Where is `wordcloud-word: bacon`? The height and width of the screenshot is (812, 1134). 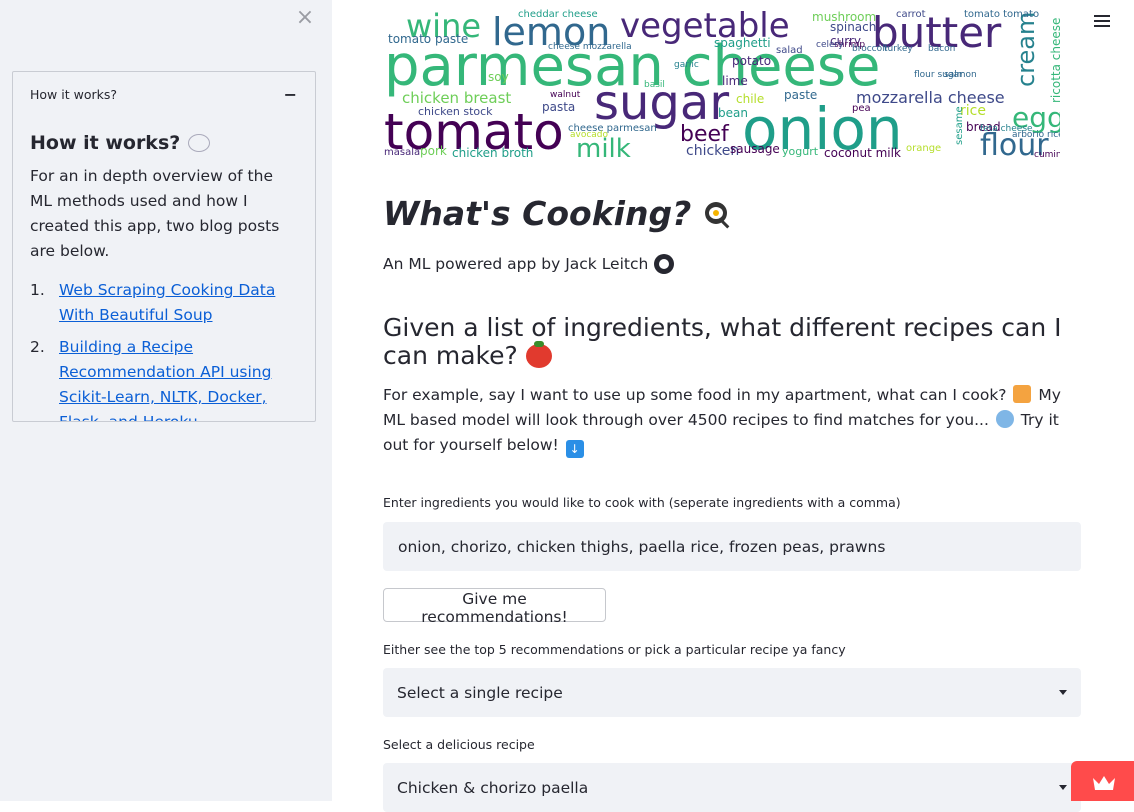
wordcloud-word: bacon is located at coordinates (941, 49).